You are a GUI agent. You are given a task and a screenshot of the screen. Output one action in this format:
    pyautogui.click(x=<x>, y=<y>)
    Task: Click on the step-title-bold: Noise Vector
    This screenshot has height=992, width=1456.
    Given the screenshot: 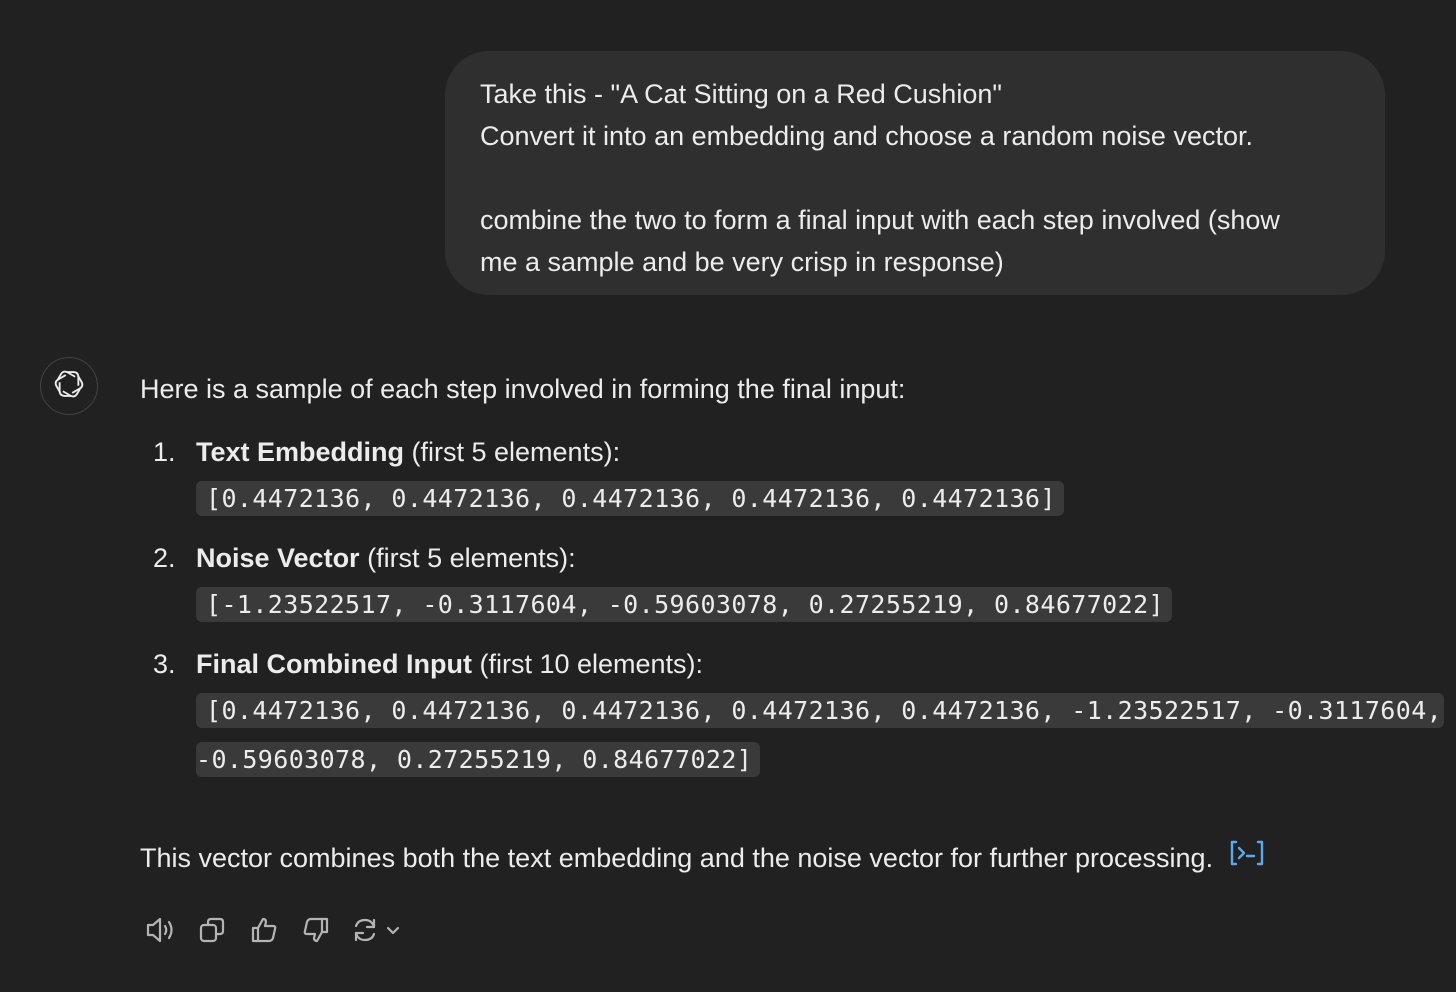 What is the action you would take?
    pyautogui.click(x=278, y=558)
    